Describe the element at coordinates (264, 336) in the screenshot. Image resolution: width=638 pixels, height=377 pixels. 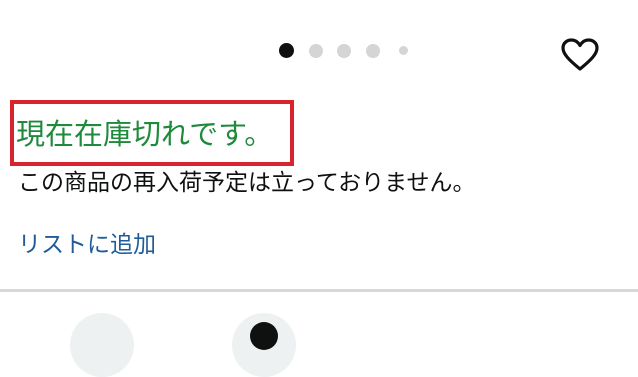
I see `circle-button-icon` at that location.